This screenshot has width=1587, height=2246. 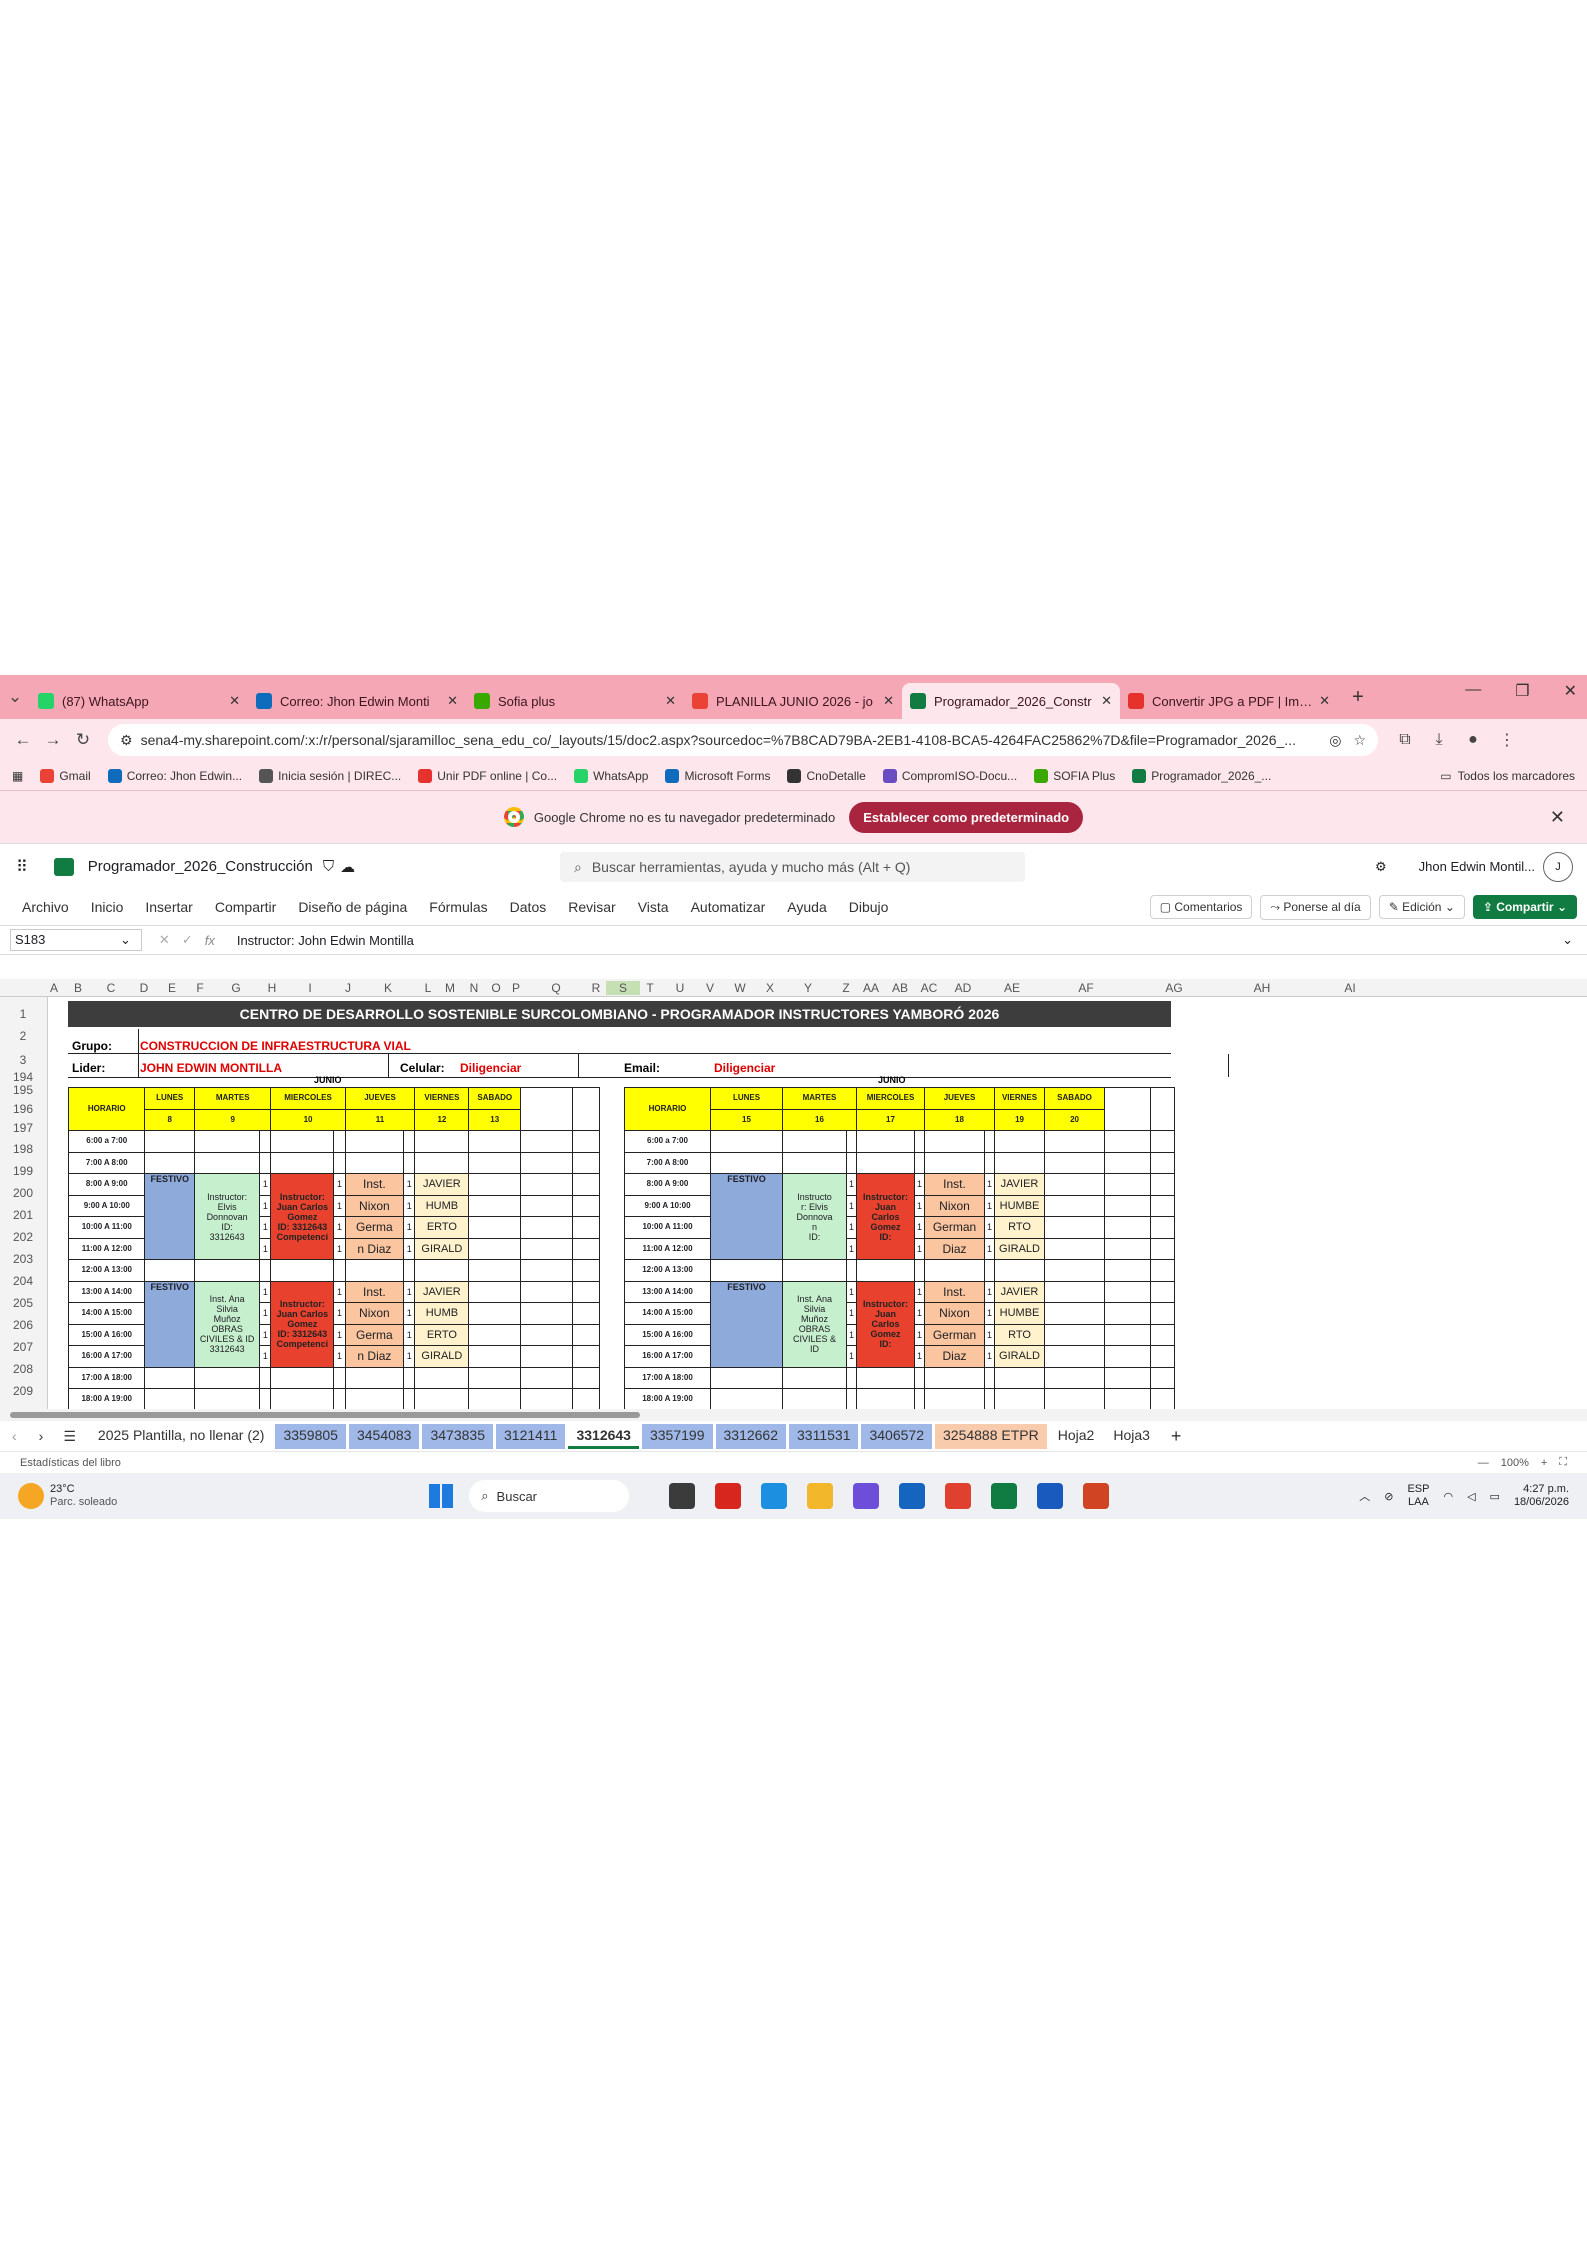 What do you see at coordinates (871, 988) in the screenshot?
I see `column-header: AA` at bounding box center [871, 988].